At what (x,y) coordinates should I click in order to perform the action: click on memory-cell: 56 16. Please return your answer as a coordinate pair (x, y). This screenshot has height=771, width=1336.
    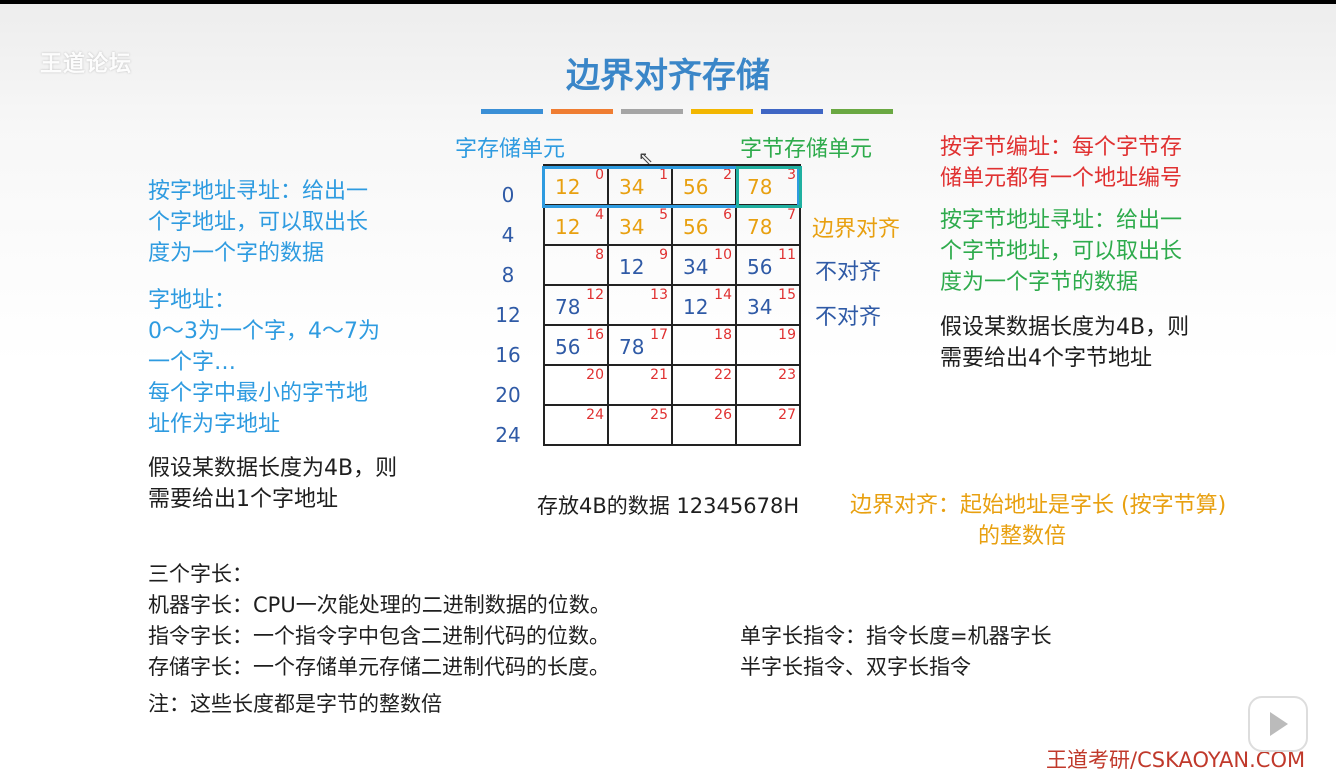
    Looking at the image, I should click on (576, 345).